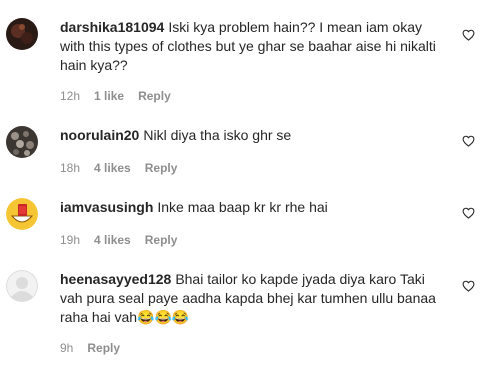  Describe the element at coordinates (99, 135) in the screenshot. I see `username: noorulain20` at that location.